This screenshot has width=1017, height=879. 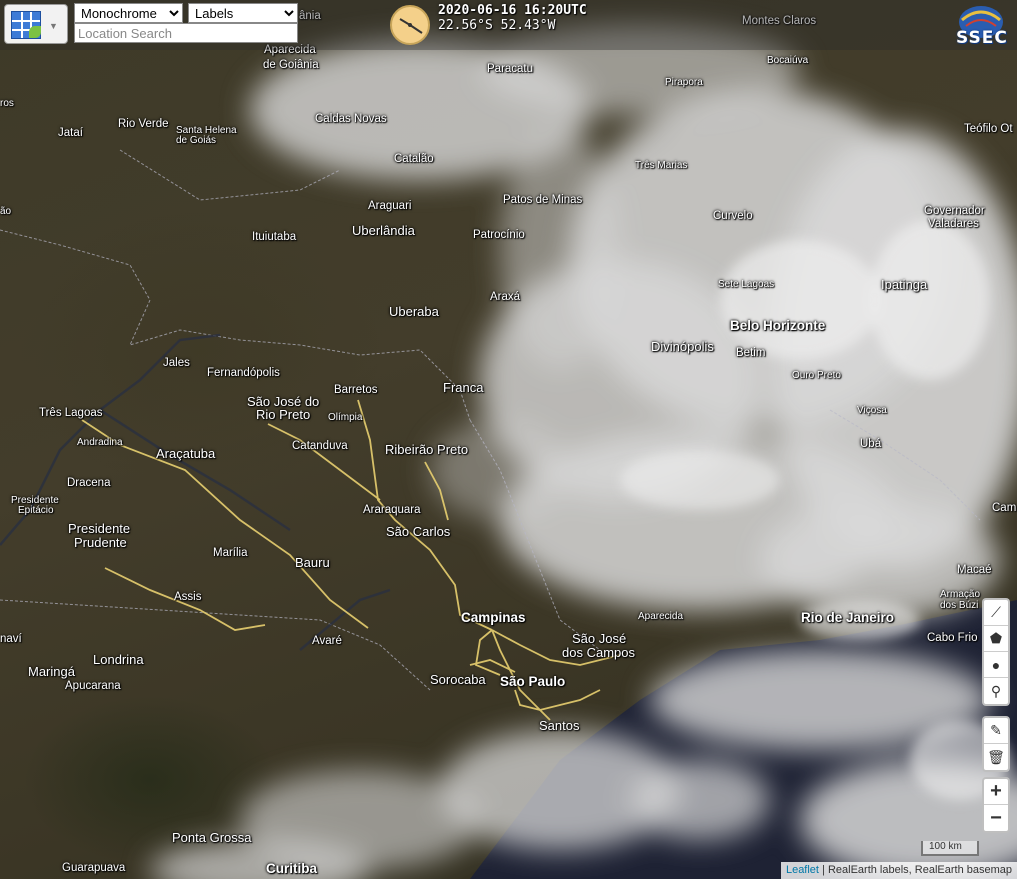 What do you see at coordinates (230, 553) in the screenshot?
I see `city-label: Marília` at bounding box center [230, 553].